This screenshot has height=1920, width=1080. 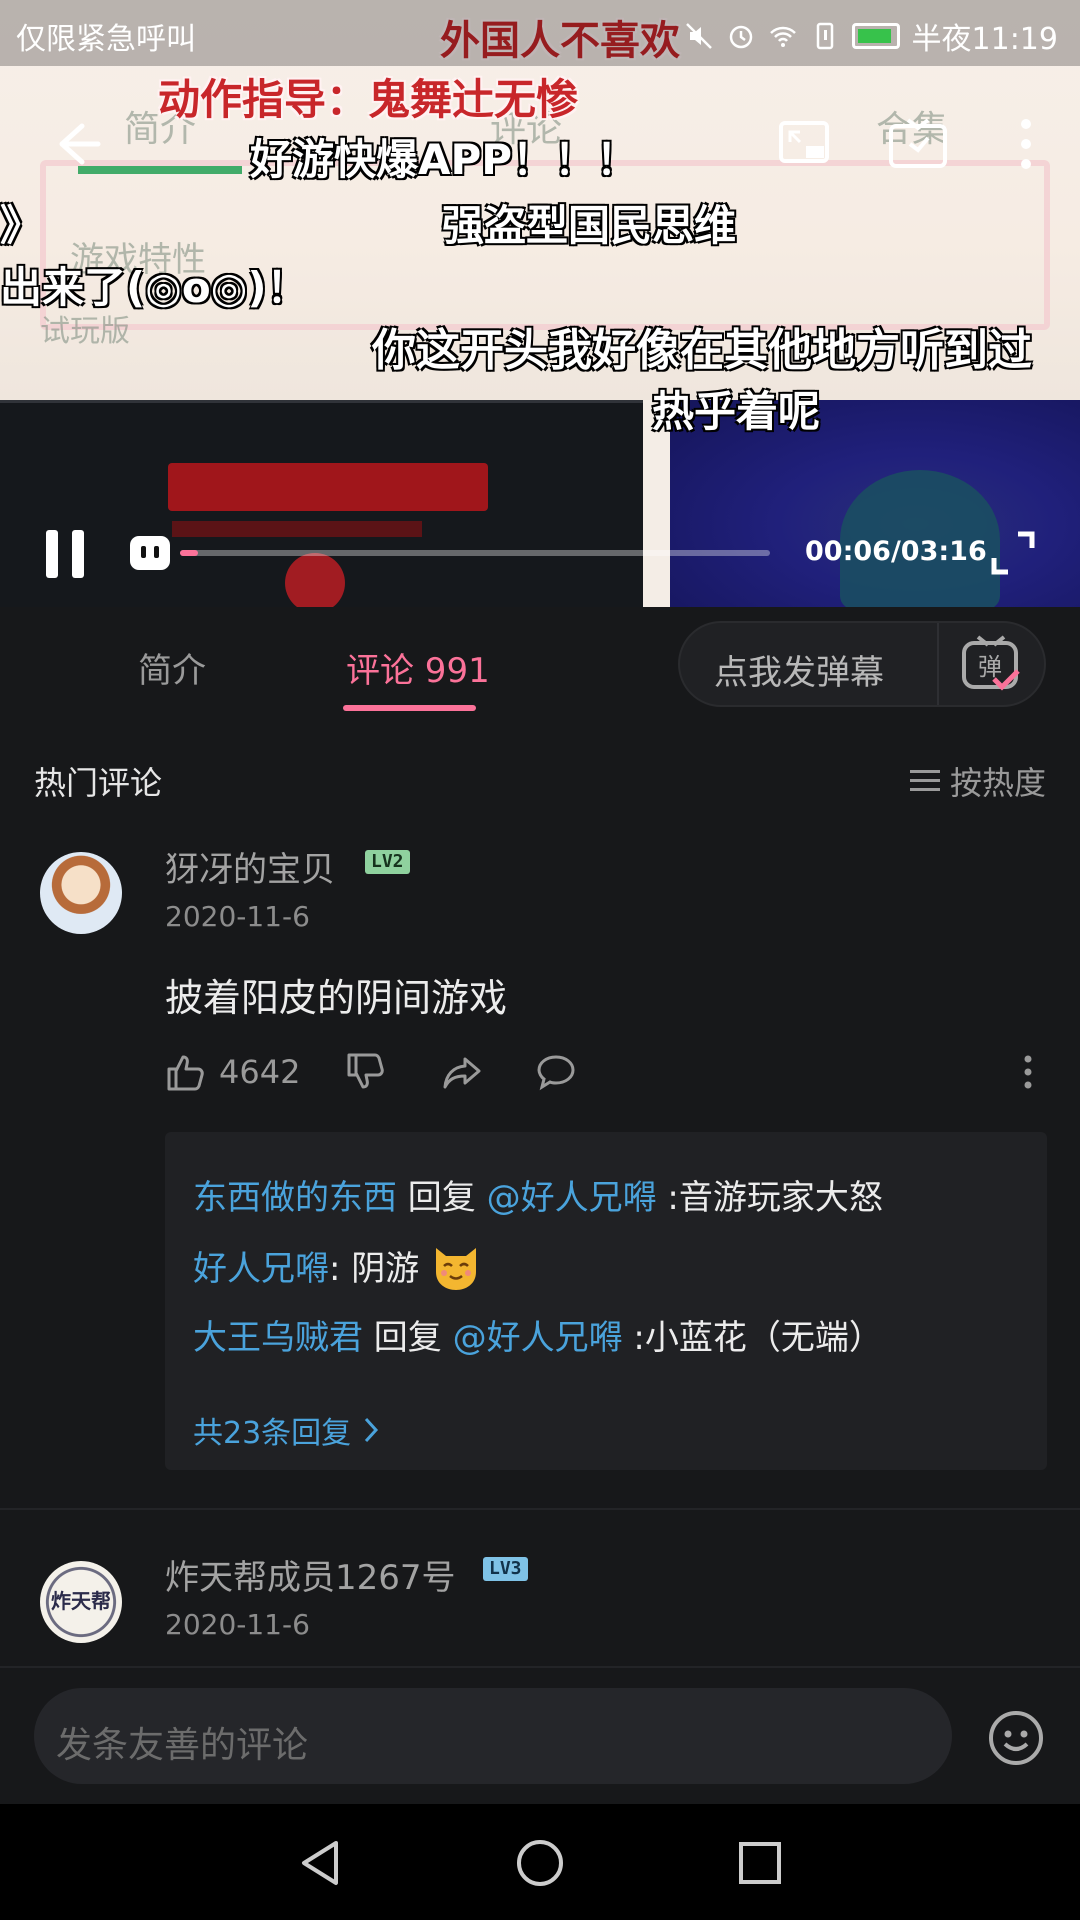 What do you see at coordinates (387, 862) in the screenshot?
I see `level-badge: LV2` at bounding box center [387, 862].